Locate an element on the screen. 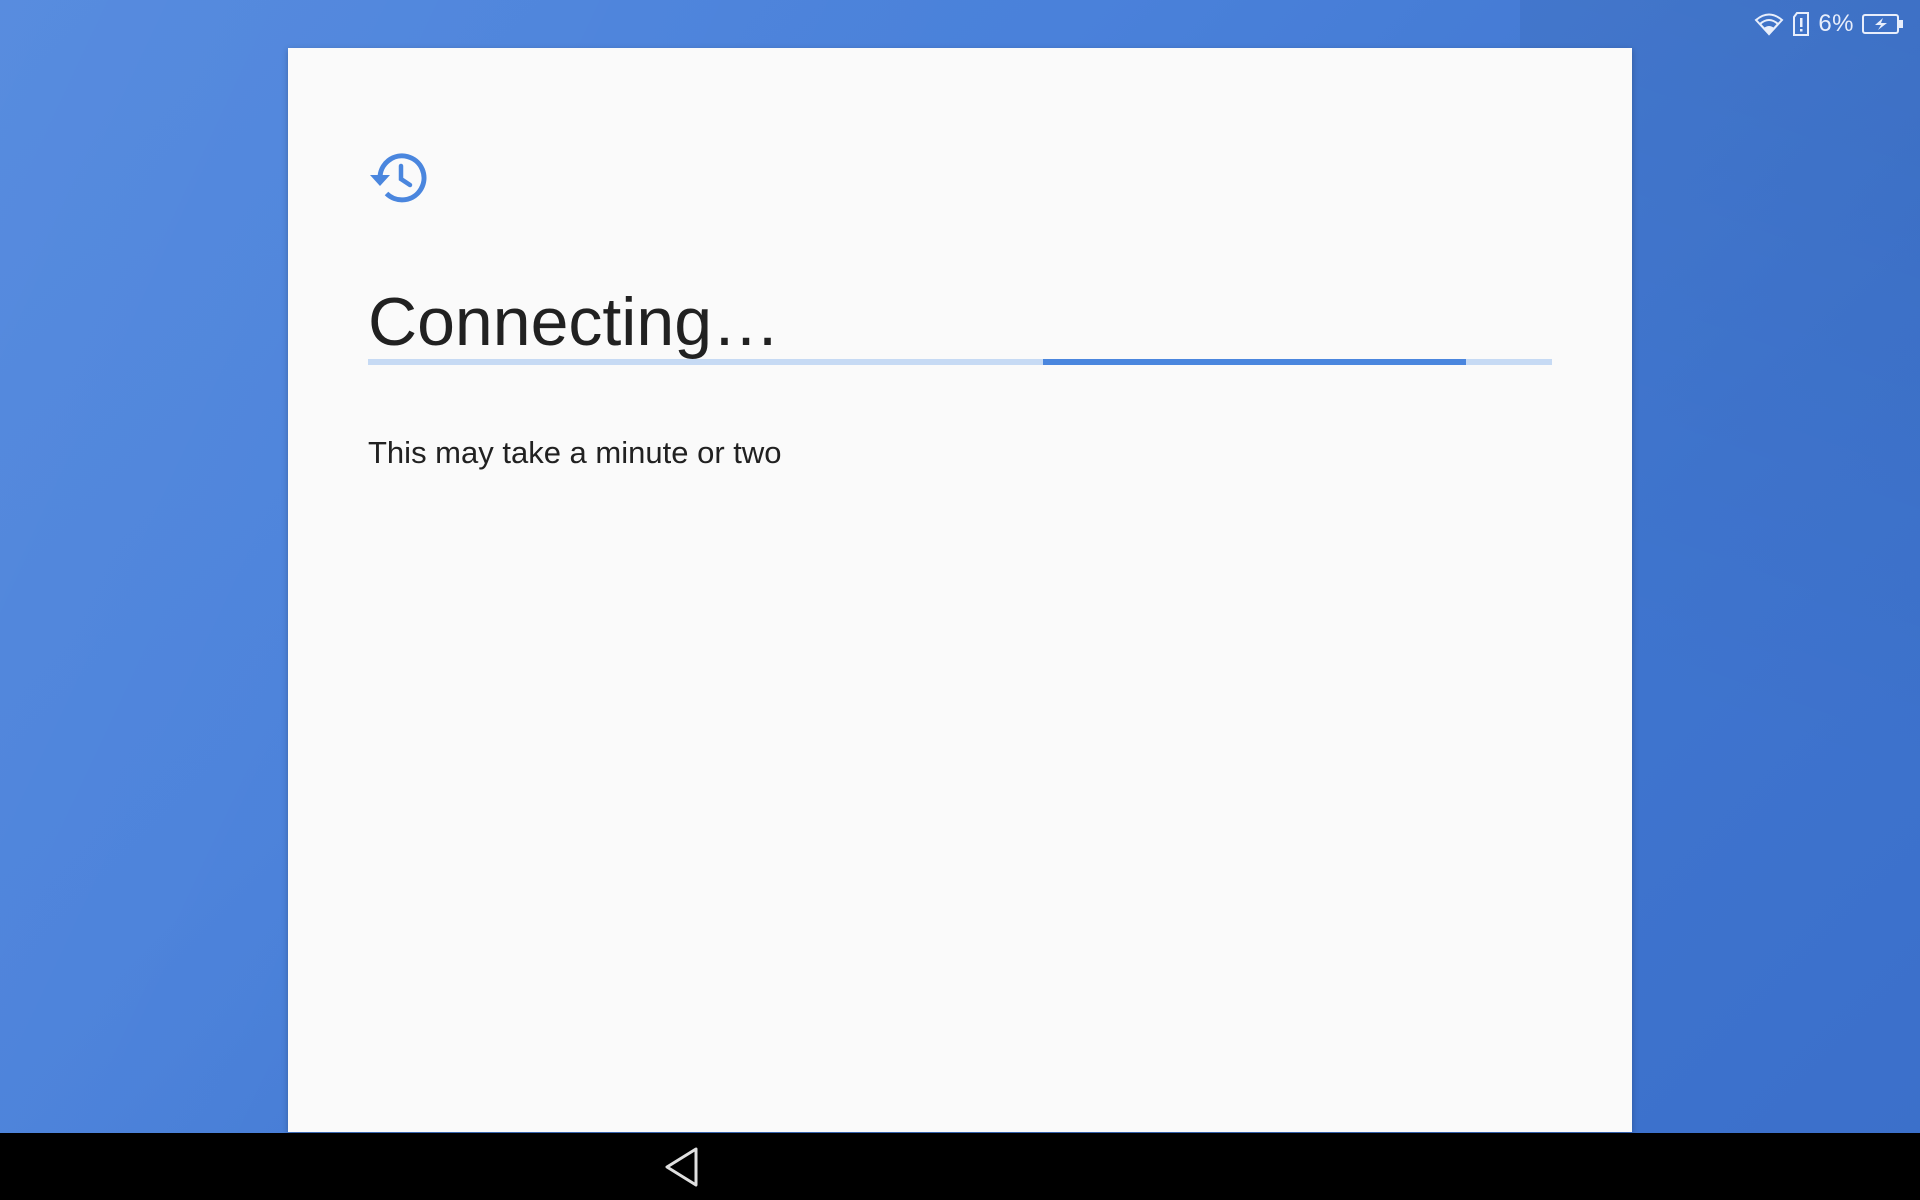 The height and width of the screenshot is (1200, 1920). status-bar: 6% is located at coordinates (1837, 24).